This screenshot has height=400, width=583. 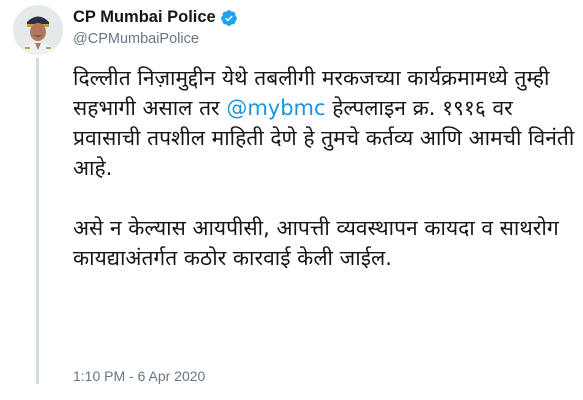 I want to click on avatar, so click(x=38, y=30).